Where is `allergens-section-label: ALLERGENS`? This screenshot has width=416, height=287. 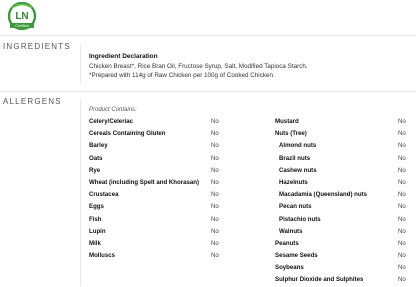
allergens-section-label: ALLERGENS is located at coordinates (32, 101).